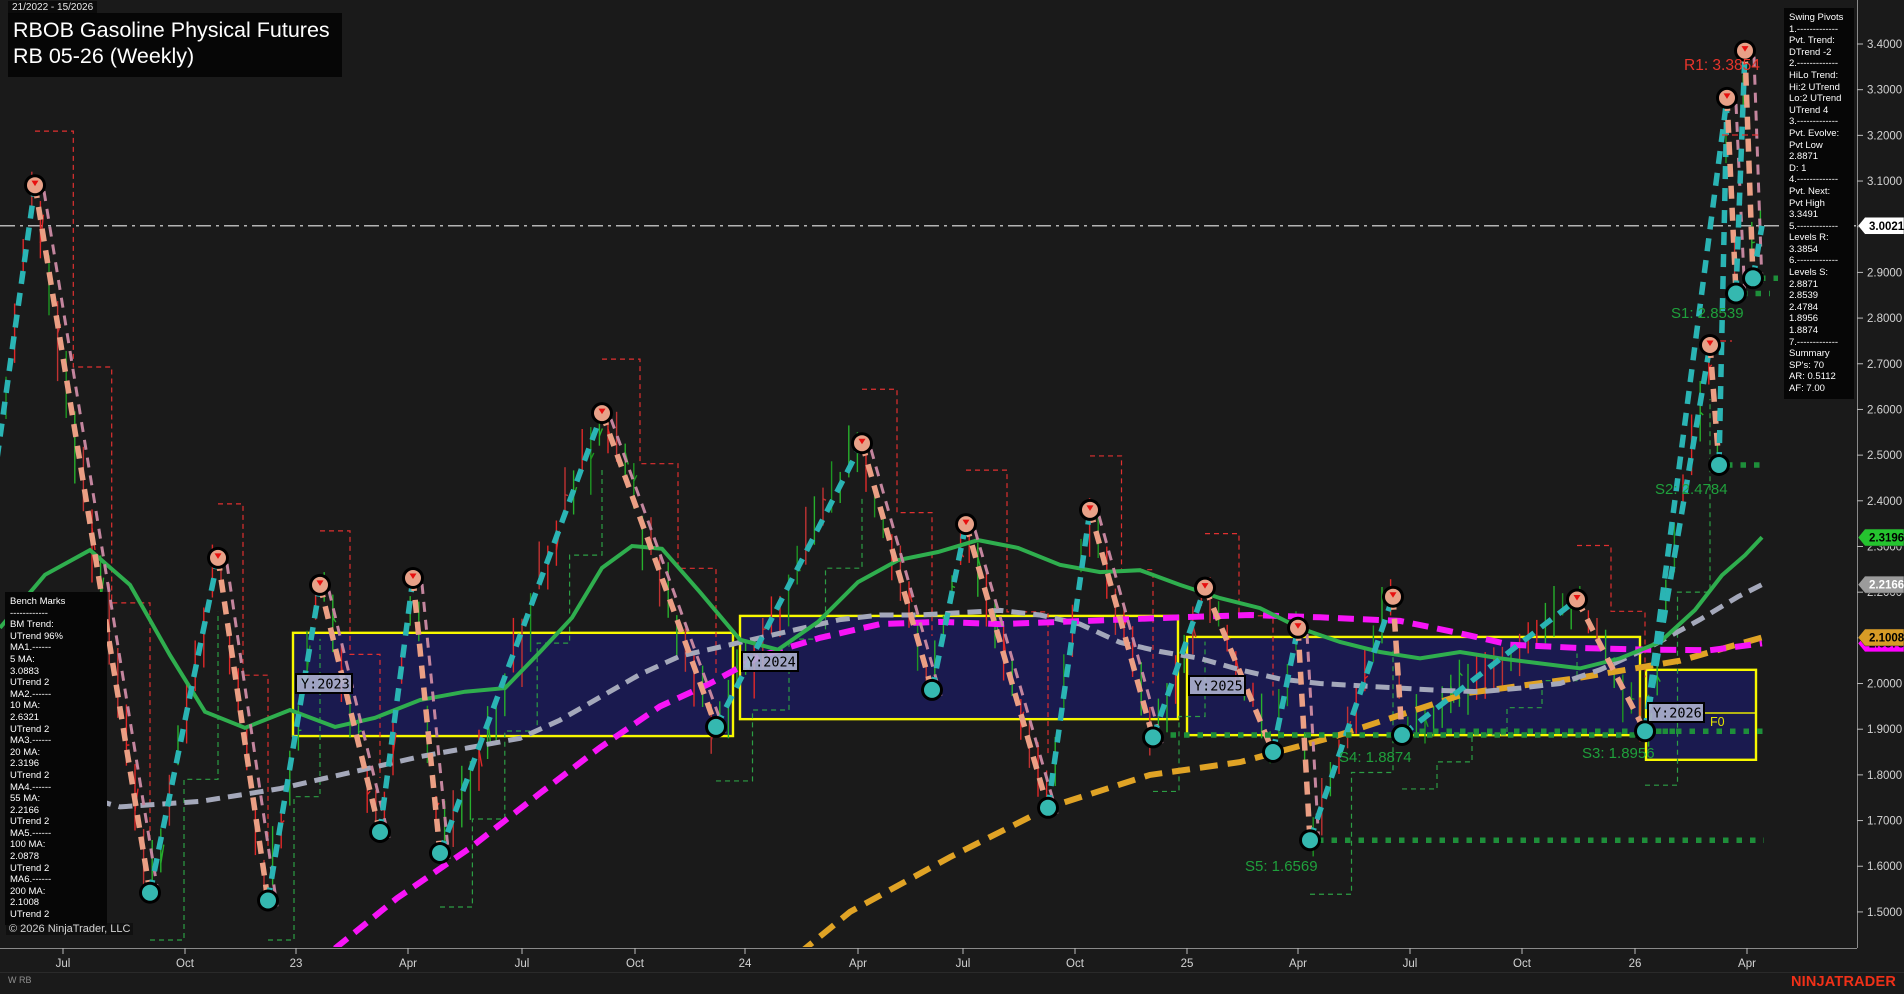 The image size is (1904, 994). I want to click on bench-marks-line: MA2.------, so click(31, 694).